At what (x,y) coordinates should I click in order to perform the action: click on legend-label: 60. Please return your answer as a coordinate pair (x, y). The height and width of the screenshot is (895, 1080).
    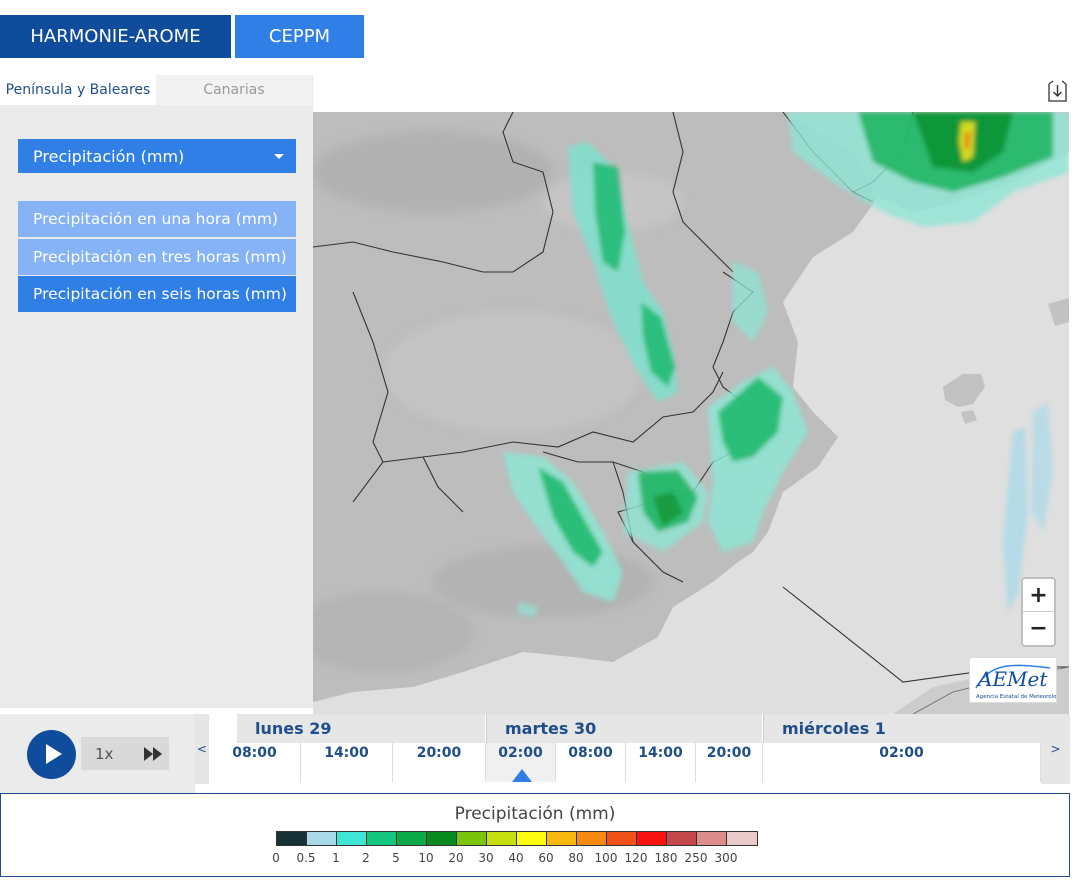
    Looking at the image, I should click on (546, 858).